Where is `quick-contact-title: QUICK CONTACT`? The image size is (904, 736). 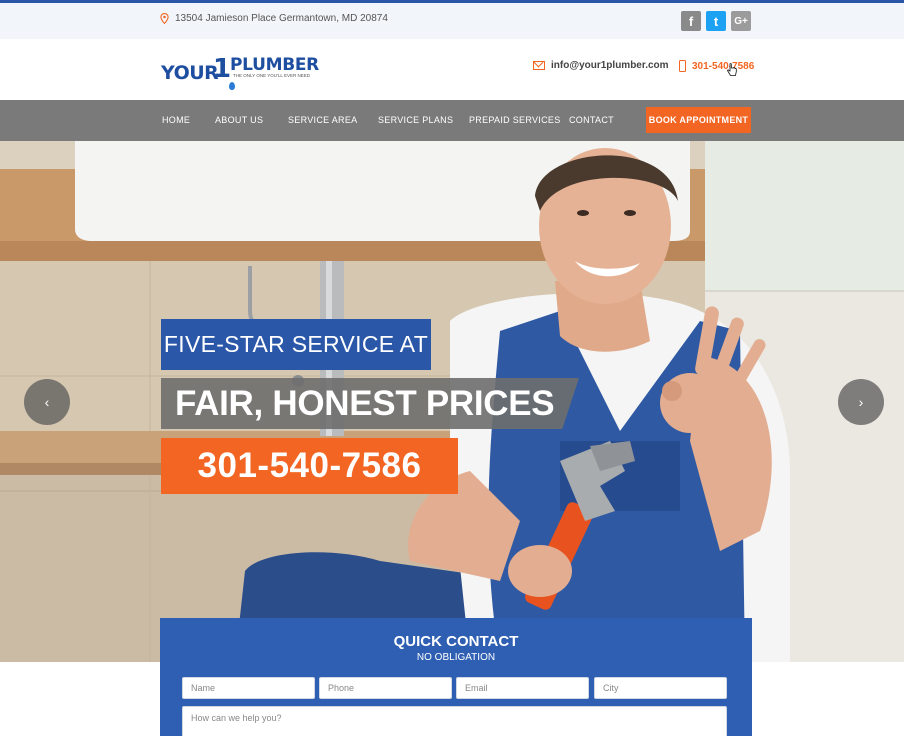 quick-contact-title: QUICK CONTACT is located at coordinates (456, 641).